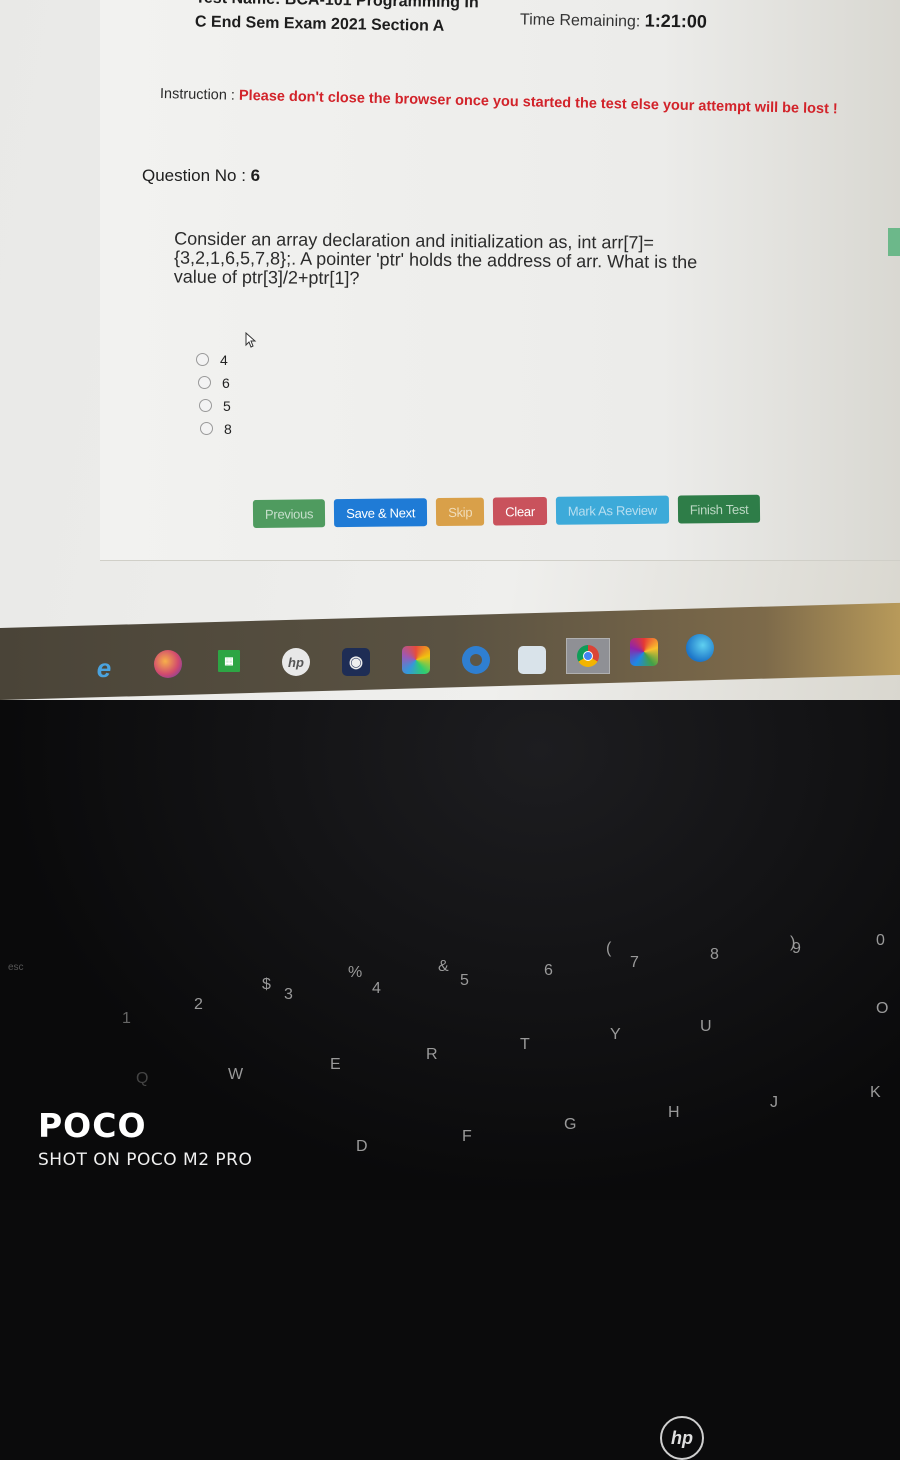 The width and height of the screenshot is (900, 1460). Describe the element at coordinates (682, 1438) in the screenshot. I see `hp-logo: hp` at that location.